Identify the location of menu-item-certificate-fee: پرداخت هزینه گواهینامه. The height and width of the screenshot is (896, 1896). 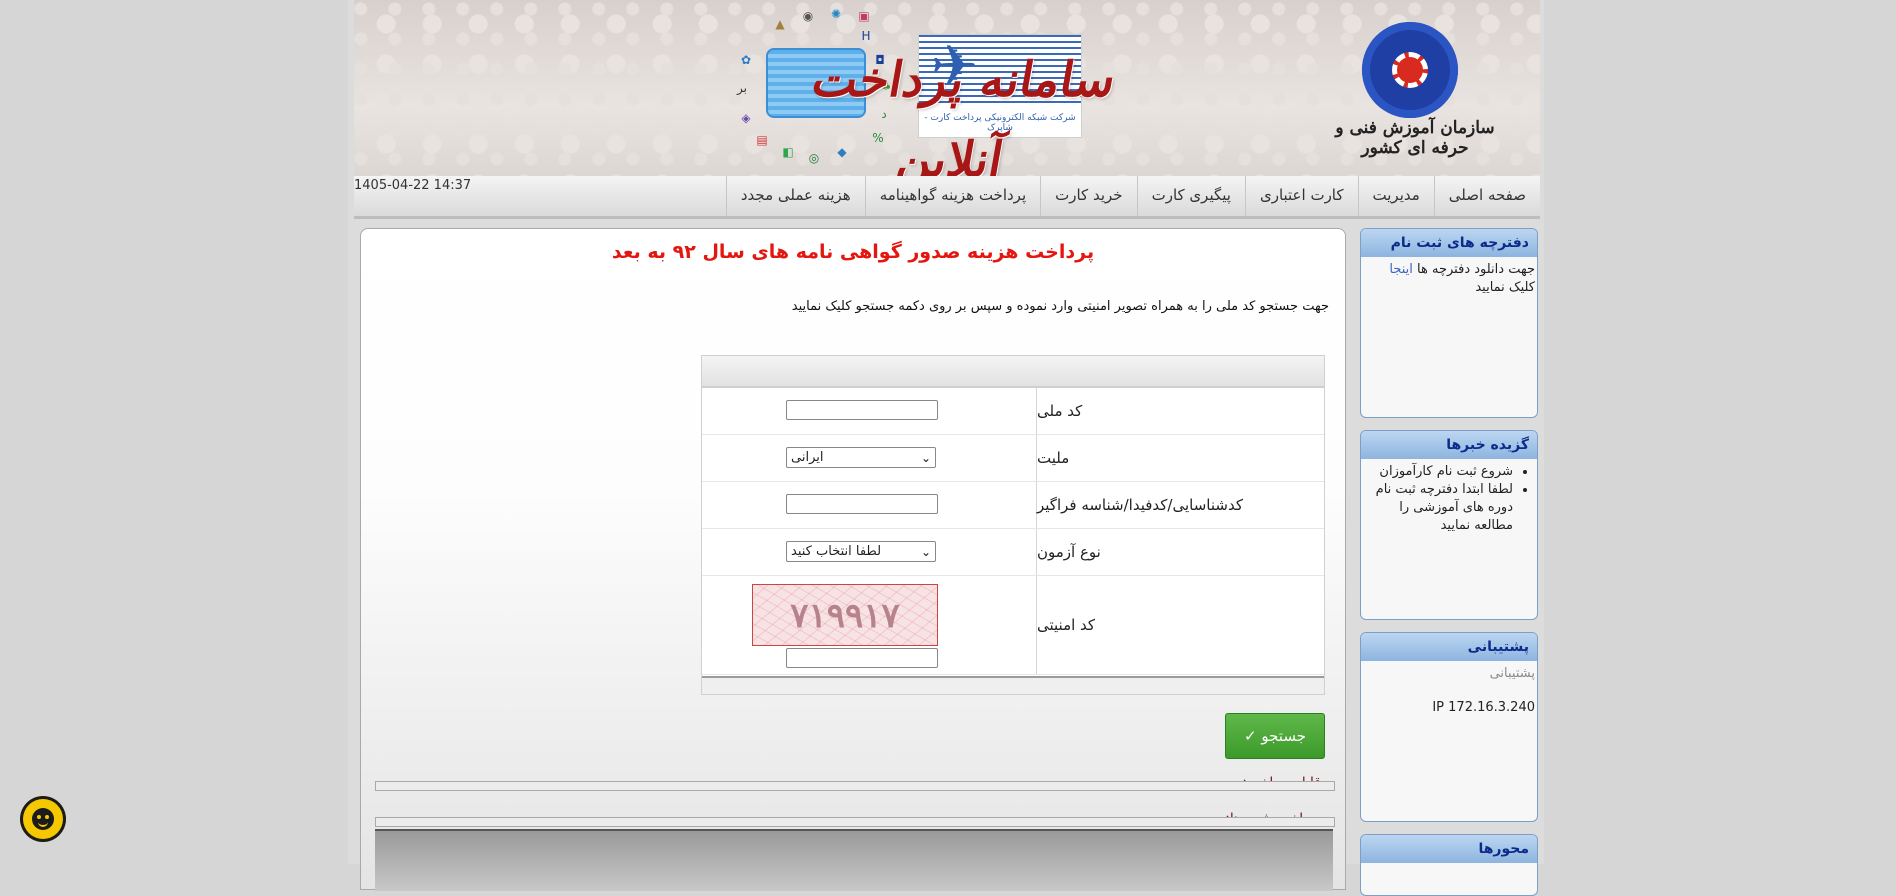
(952, 196).